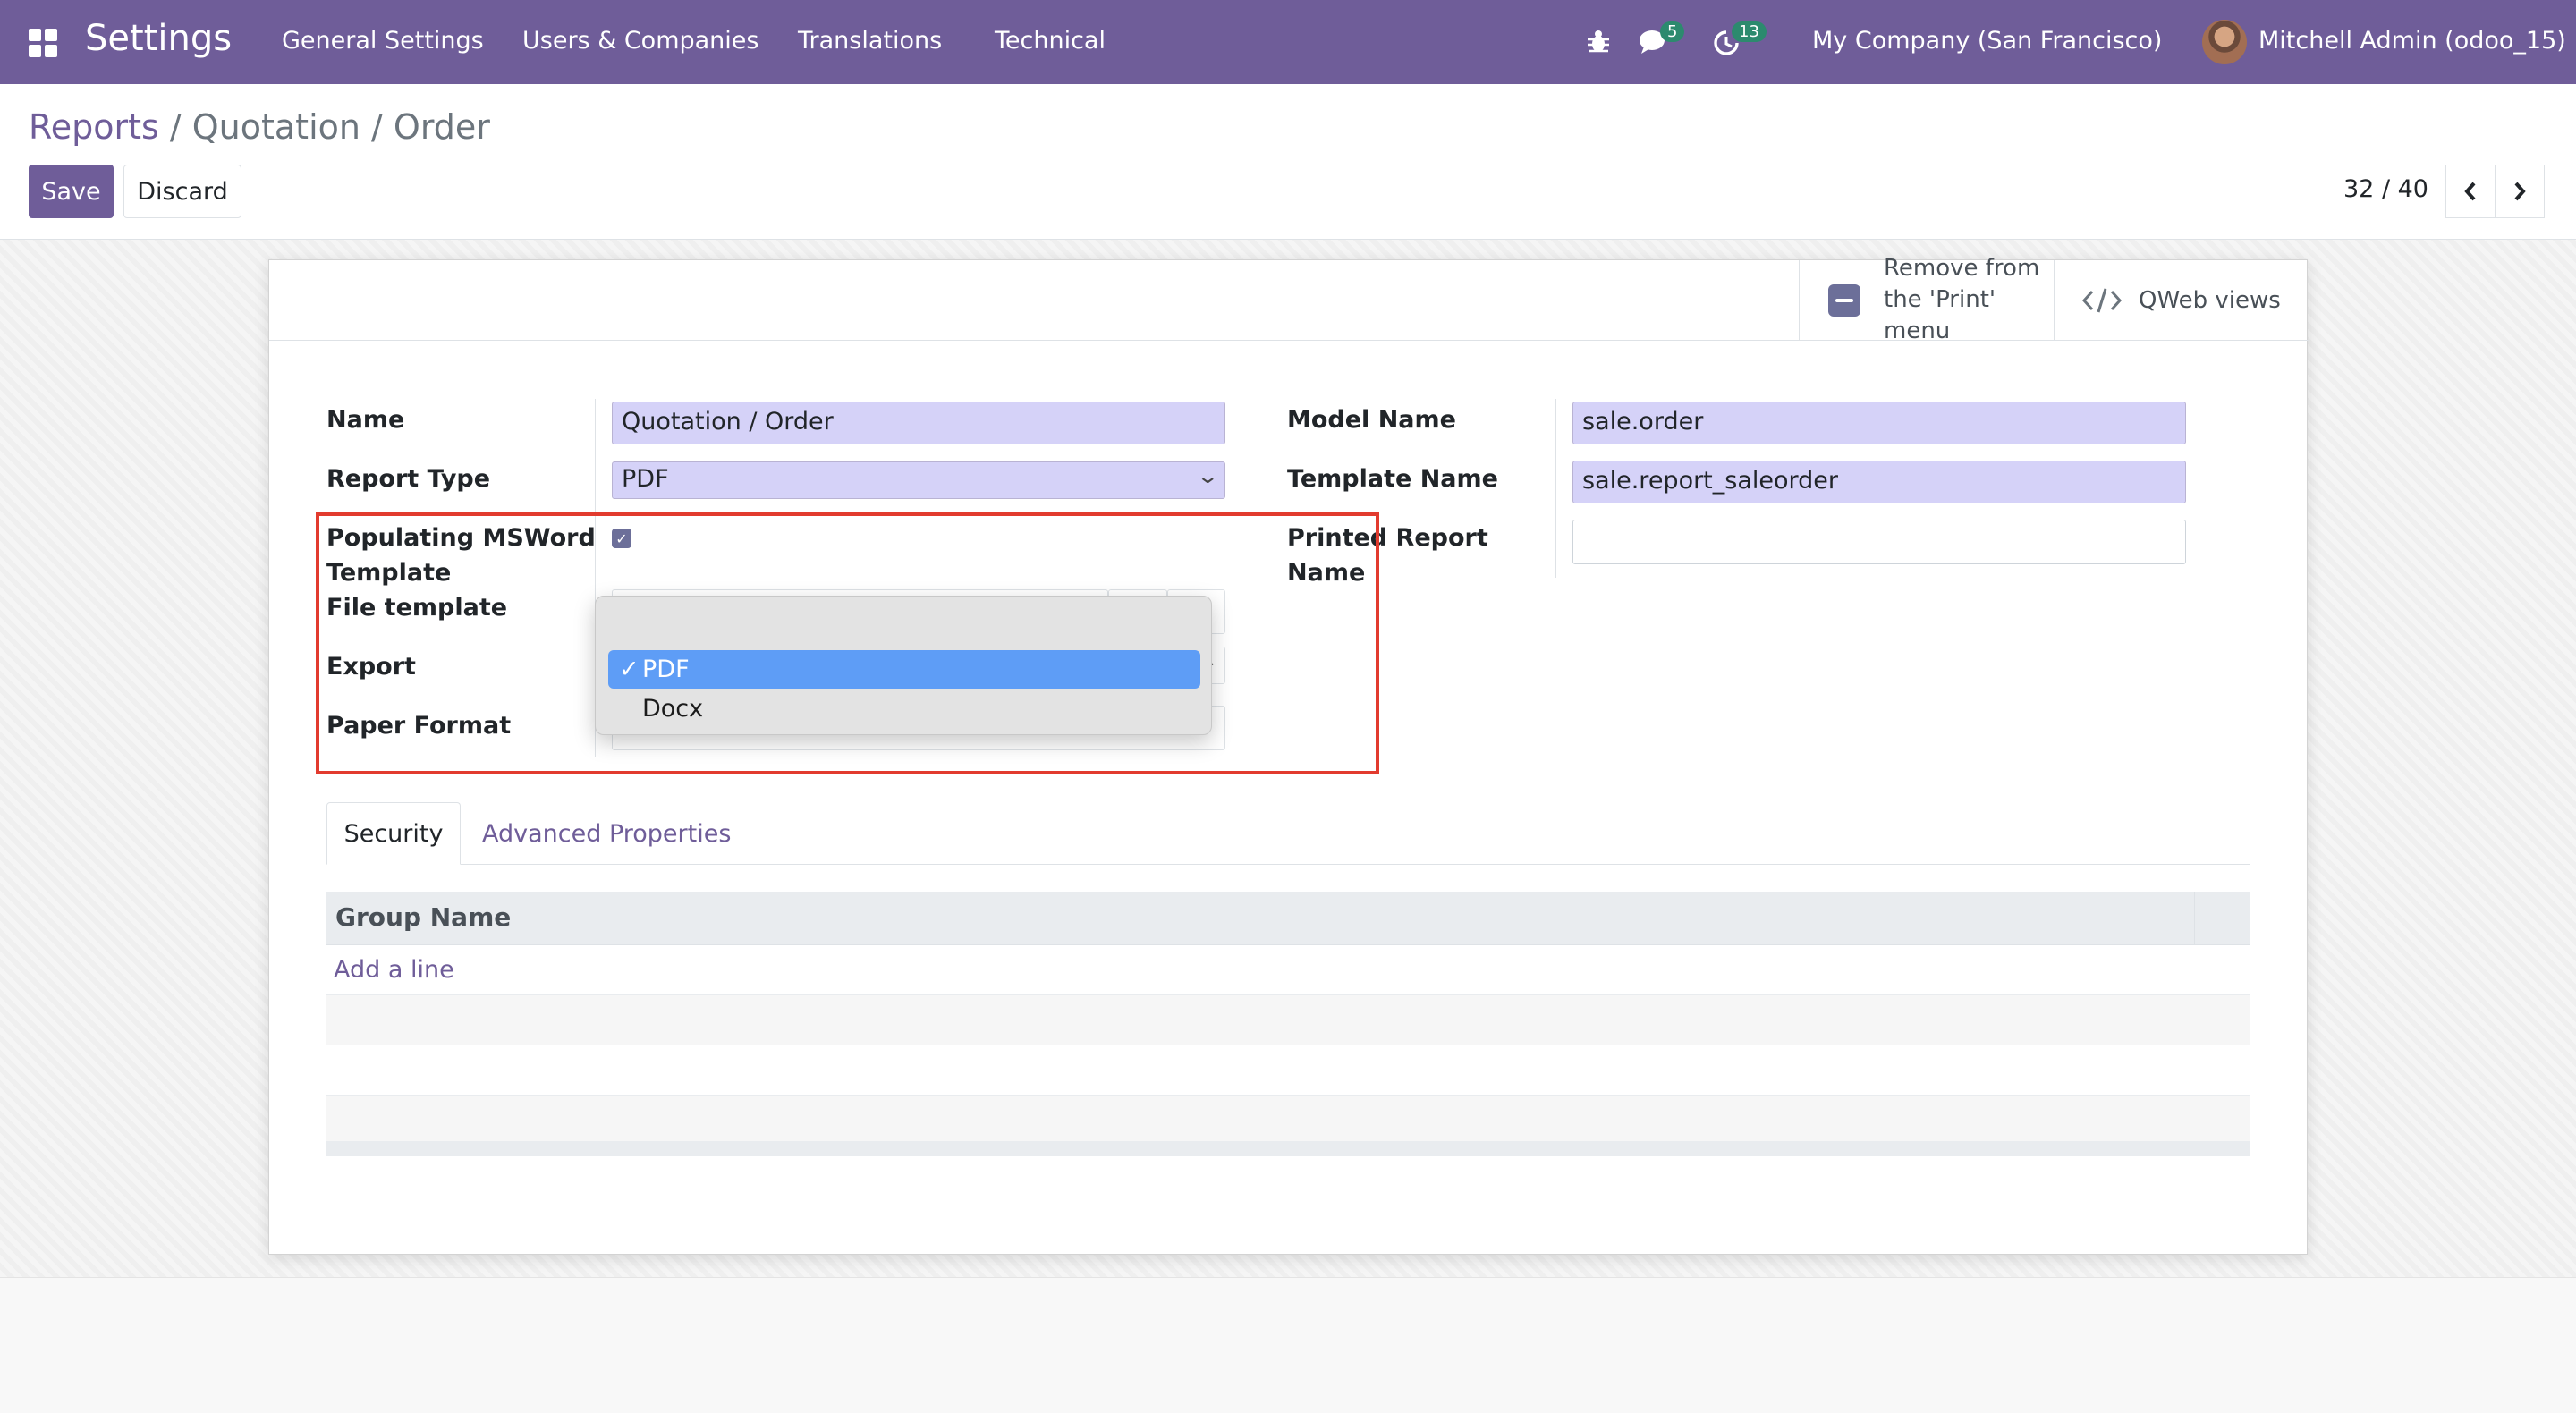 This screenshot has width=2576, height=1413. Describe the element at coordinates (904, 709) in the screenshot. I see `export-option-docx: Docx` at that location.